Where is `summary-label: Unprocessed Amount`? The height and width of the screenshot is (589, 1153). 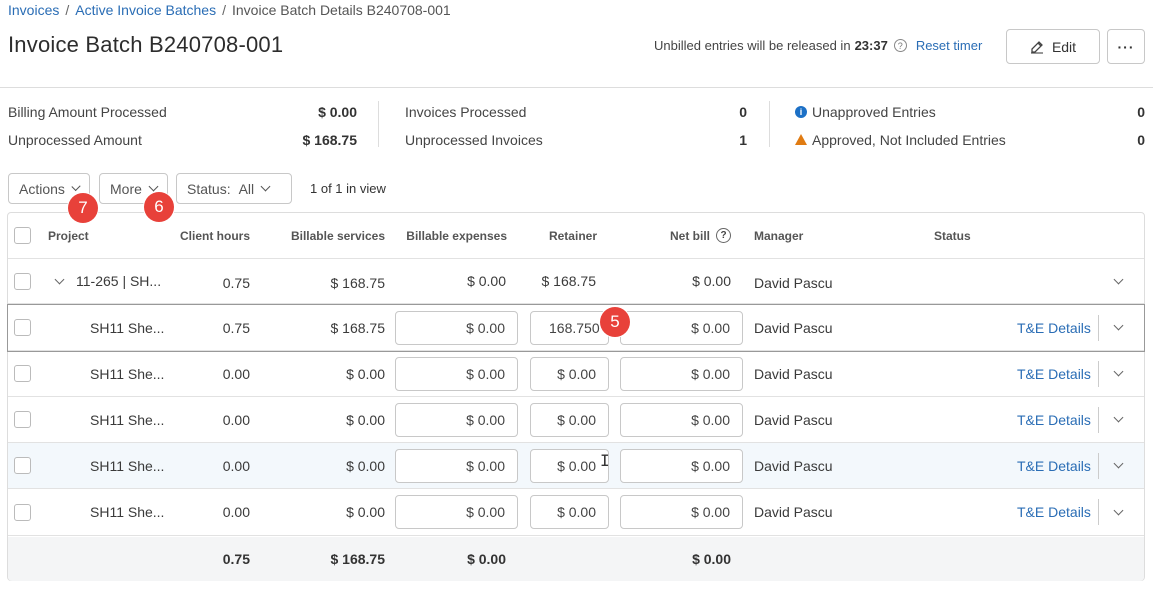
summary-label: Unprocessed Amount is located at coordinates (75, 140).